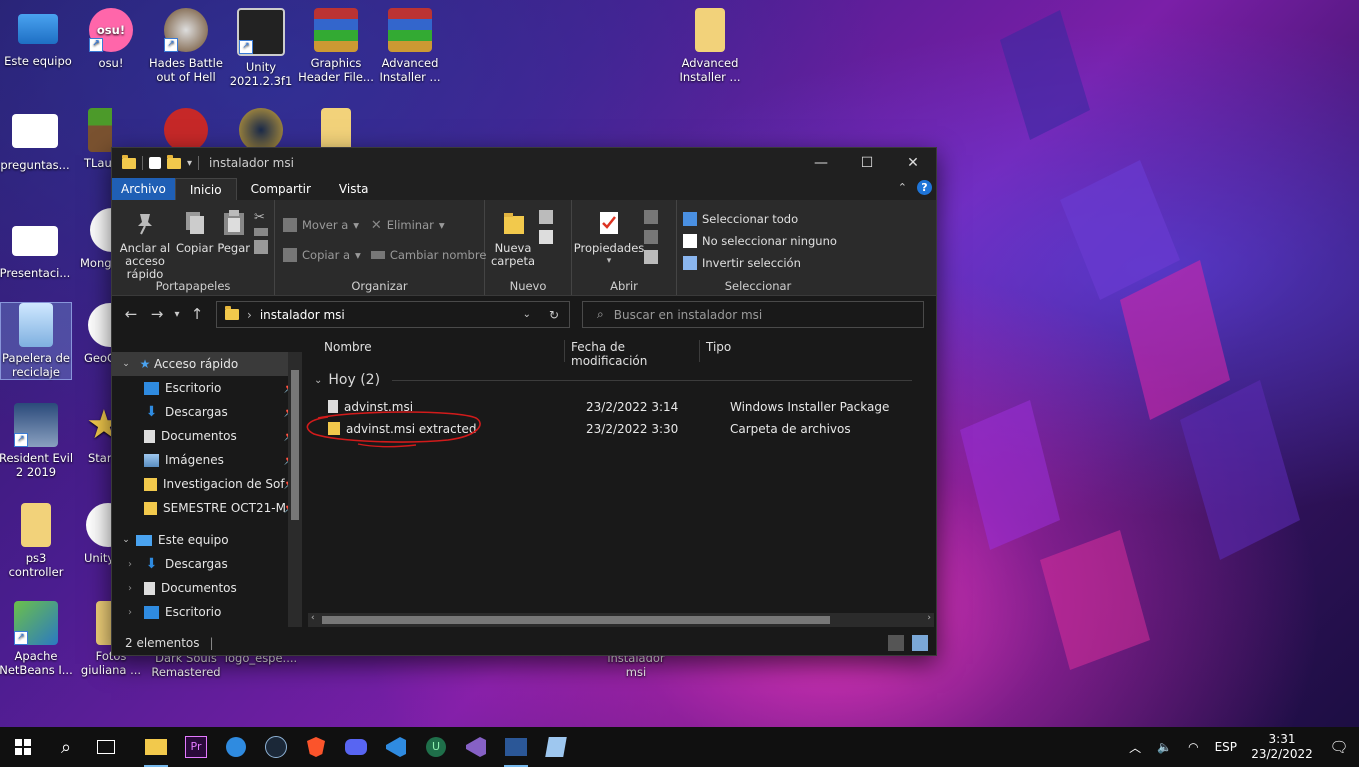  What do you see at coordinates (189, 163) in the screenshot?
I see `customize-quick-access-icon: ▾` at bounding box center [189, 163].